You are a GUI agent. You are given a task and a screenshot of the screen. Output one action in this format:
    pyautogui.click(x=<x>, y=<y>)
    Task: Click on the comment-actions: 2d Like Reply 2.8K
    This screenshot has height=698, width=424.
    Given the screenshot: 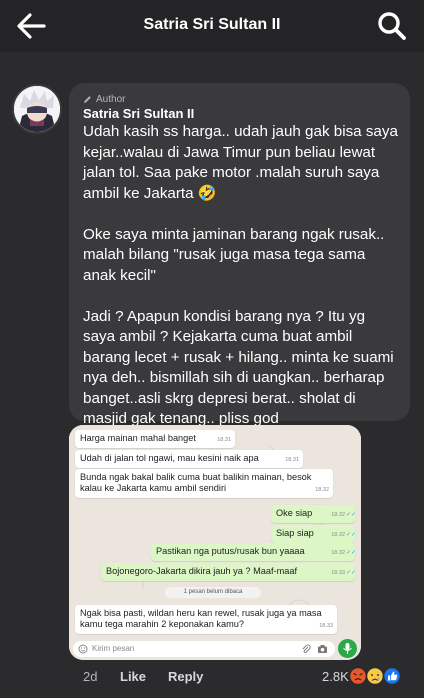 What is the action you would take?
    pyautogui.click(x=212, y=677)
    